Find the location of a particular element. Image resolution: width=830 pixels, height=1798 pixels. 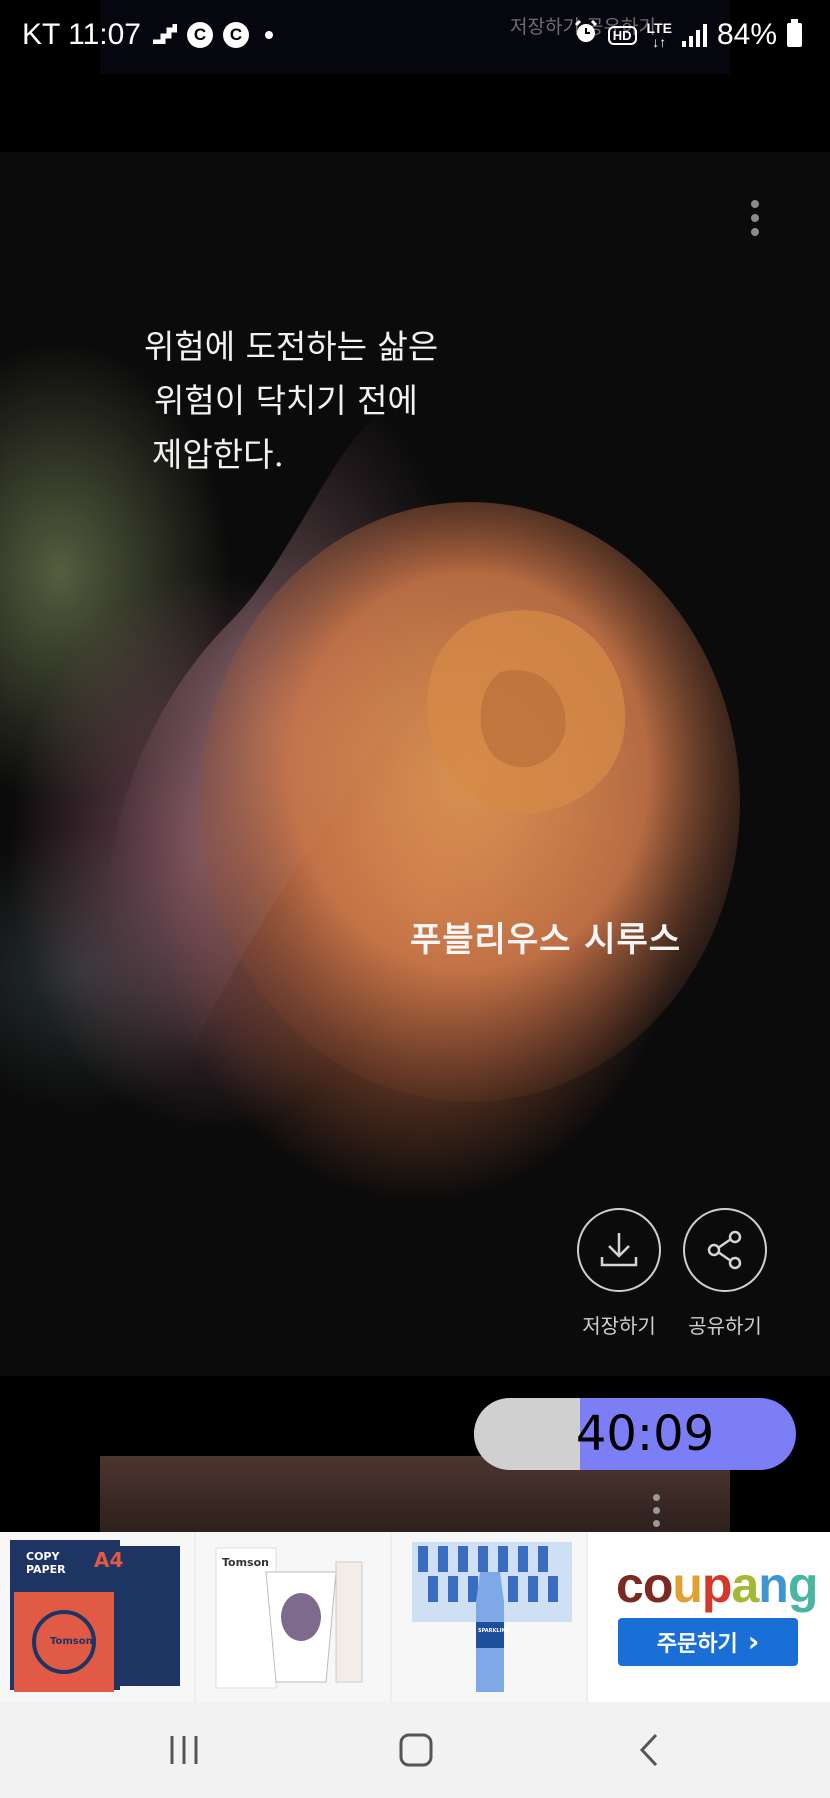

order-button-label: 주문하기 is located at coordinates (697, 1644).